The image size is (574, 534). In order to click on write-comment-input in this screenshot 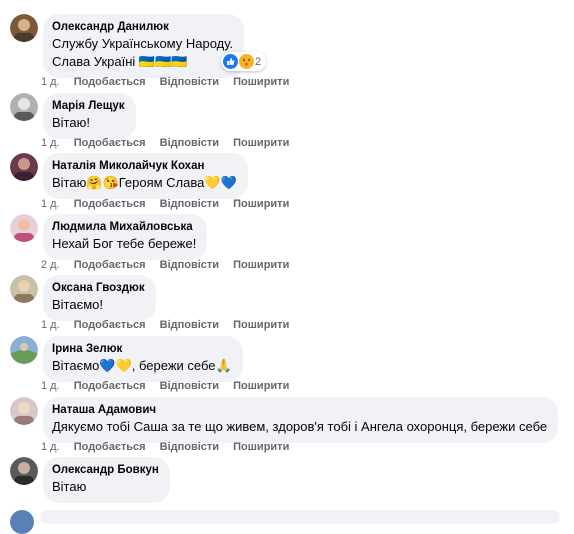, I will do `click(300, 517)`.